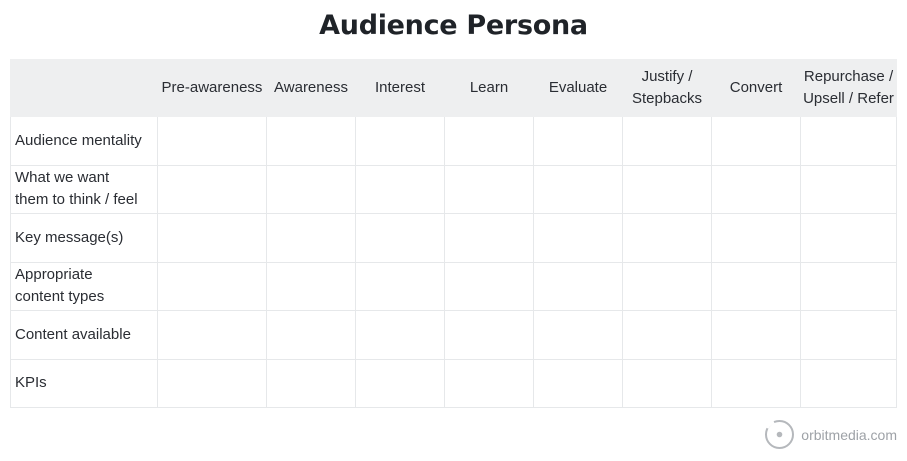  Describe the element at coordinates (84, 189) in the screenshot. I see `row-label: What we want them to think / feel` at that location.